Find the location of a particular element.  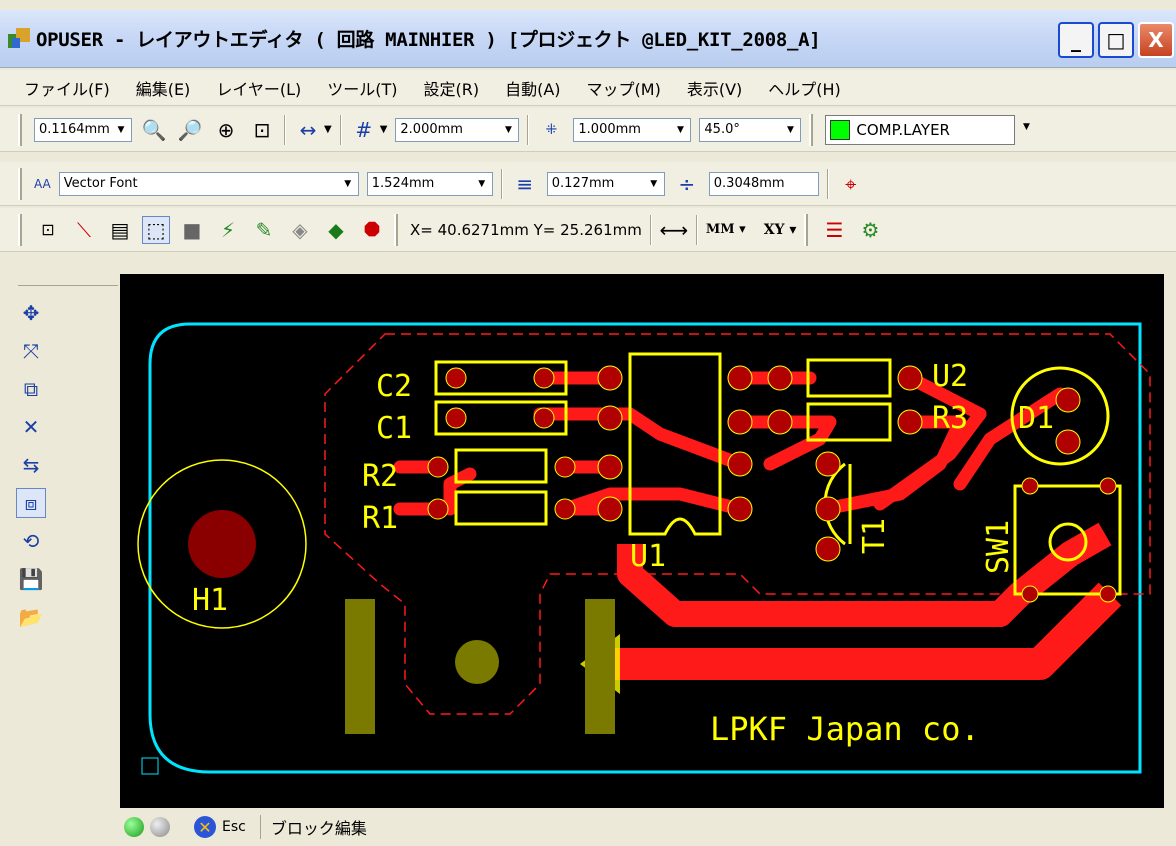

line-width-combo: 0.127mm ▼ is located at coordinates (605, 183).